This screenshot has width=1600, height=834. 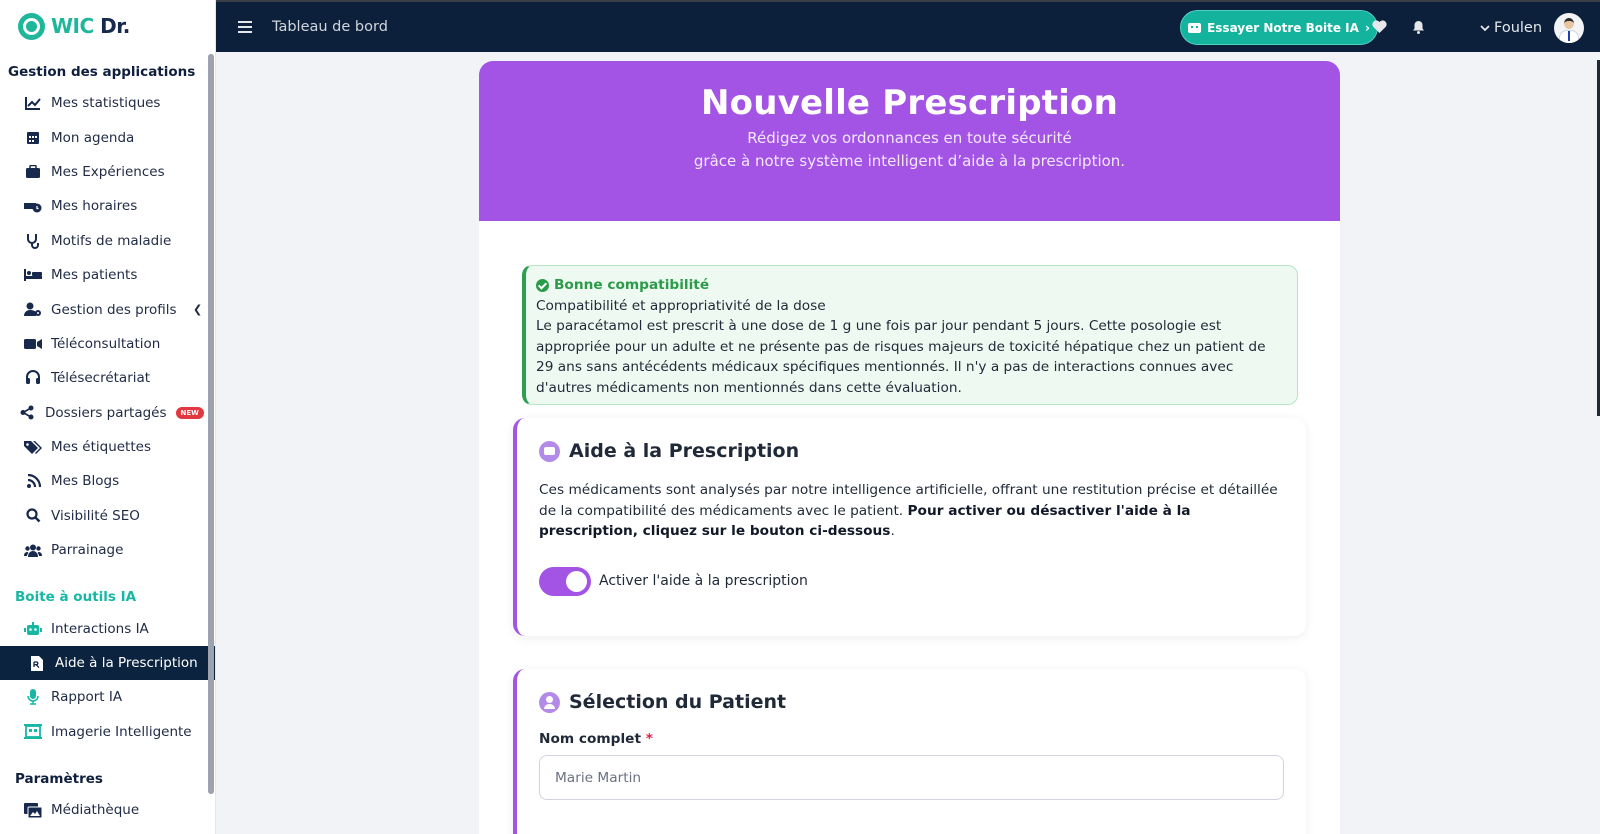 I want to click on user-name: Foulen, so click(x=1518, y=28).